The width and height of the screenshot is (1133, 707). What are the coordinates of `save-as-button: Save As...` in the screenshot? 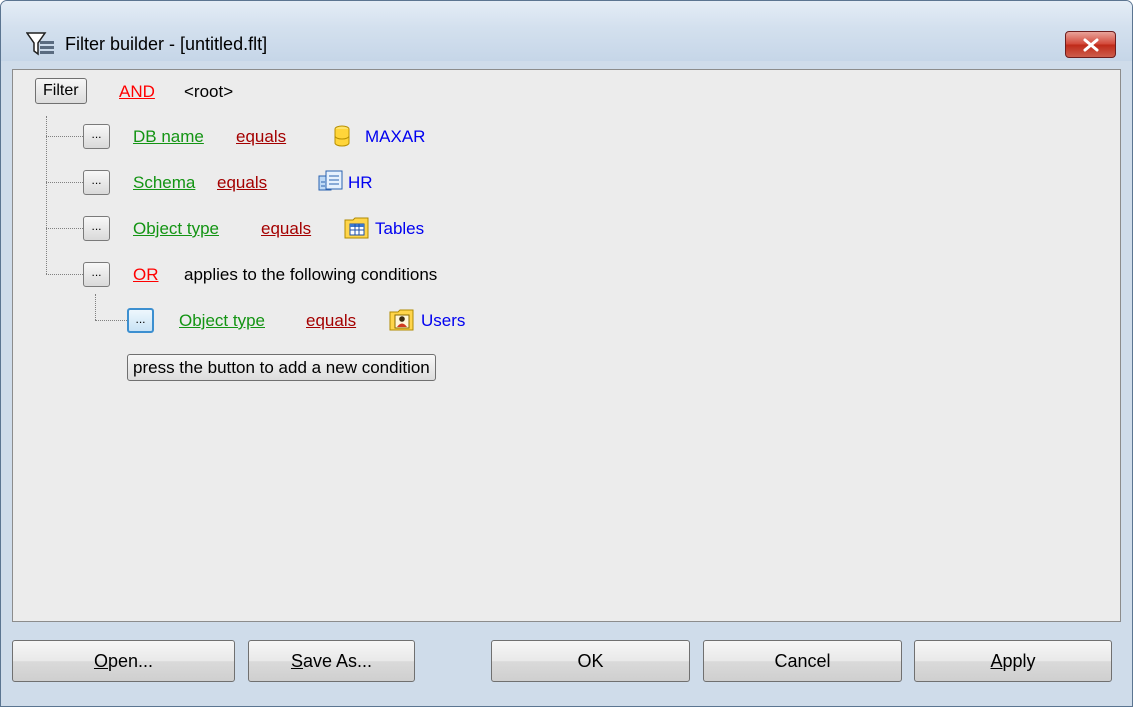 It's located at (331, 661).